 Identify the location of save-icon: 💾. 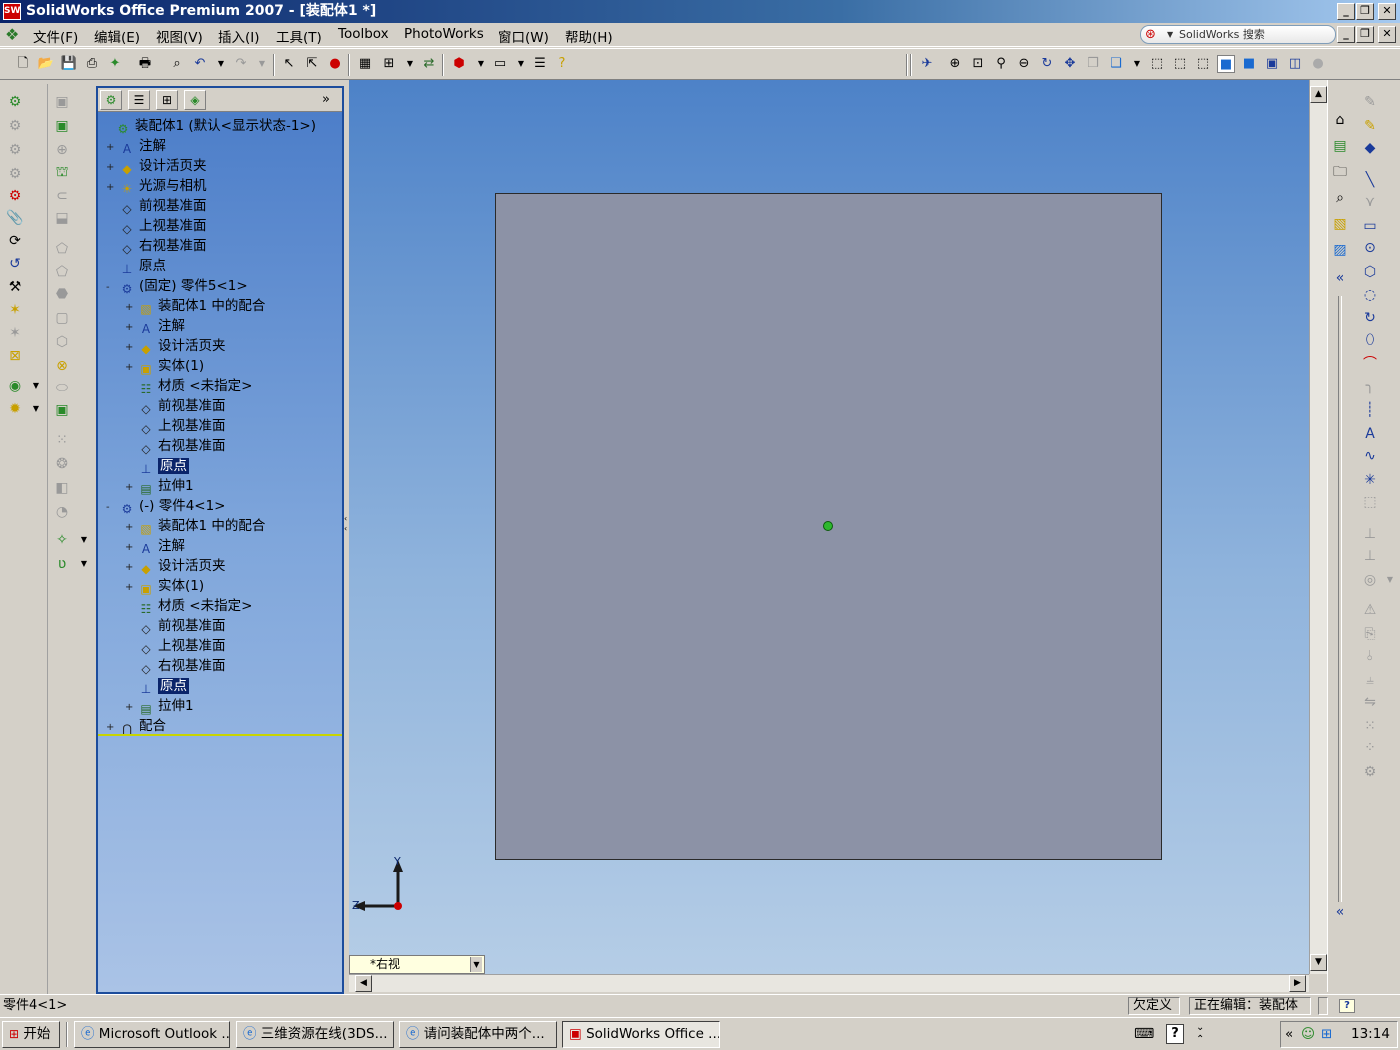
(69, 64).